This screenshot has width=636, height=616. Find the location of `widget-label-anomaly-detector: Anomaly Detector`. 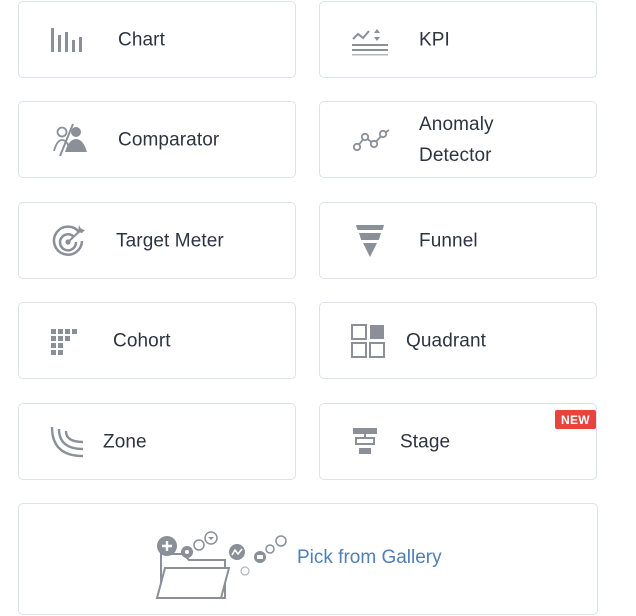

widget-label-anomaly-detector: Anomaly Detector is located at coordinates (456, 139).